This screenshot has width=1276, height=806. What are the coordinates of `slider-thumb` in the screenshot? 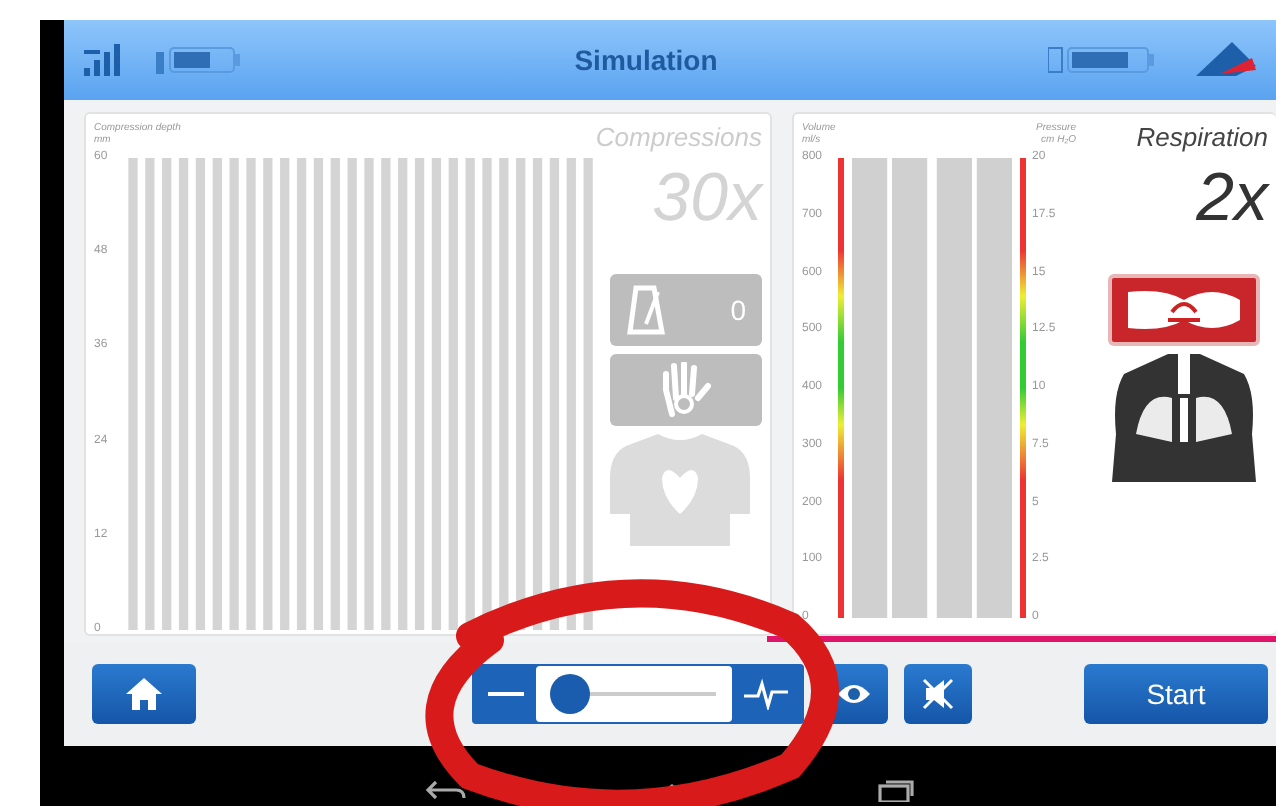 It's located at (569, 694).